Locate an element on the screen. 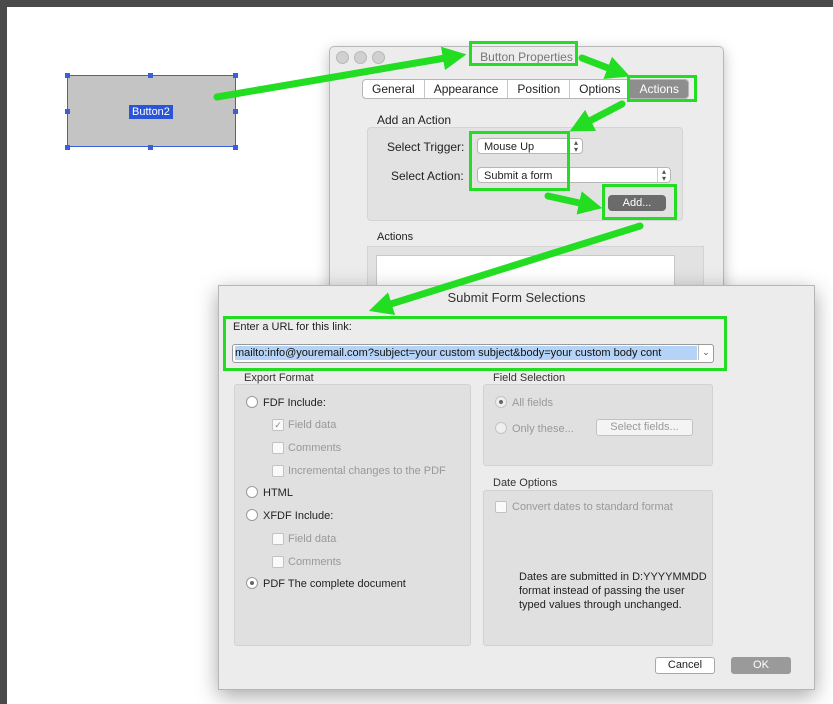 The height and width of the screenshot is (704, 833). arrow-to-url is located at coordinates (506, 269).